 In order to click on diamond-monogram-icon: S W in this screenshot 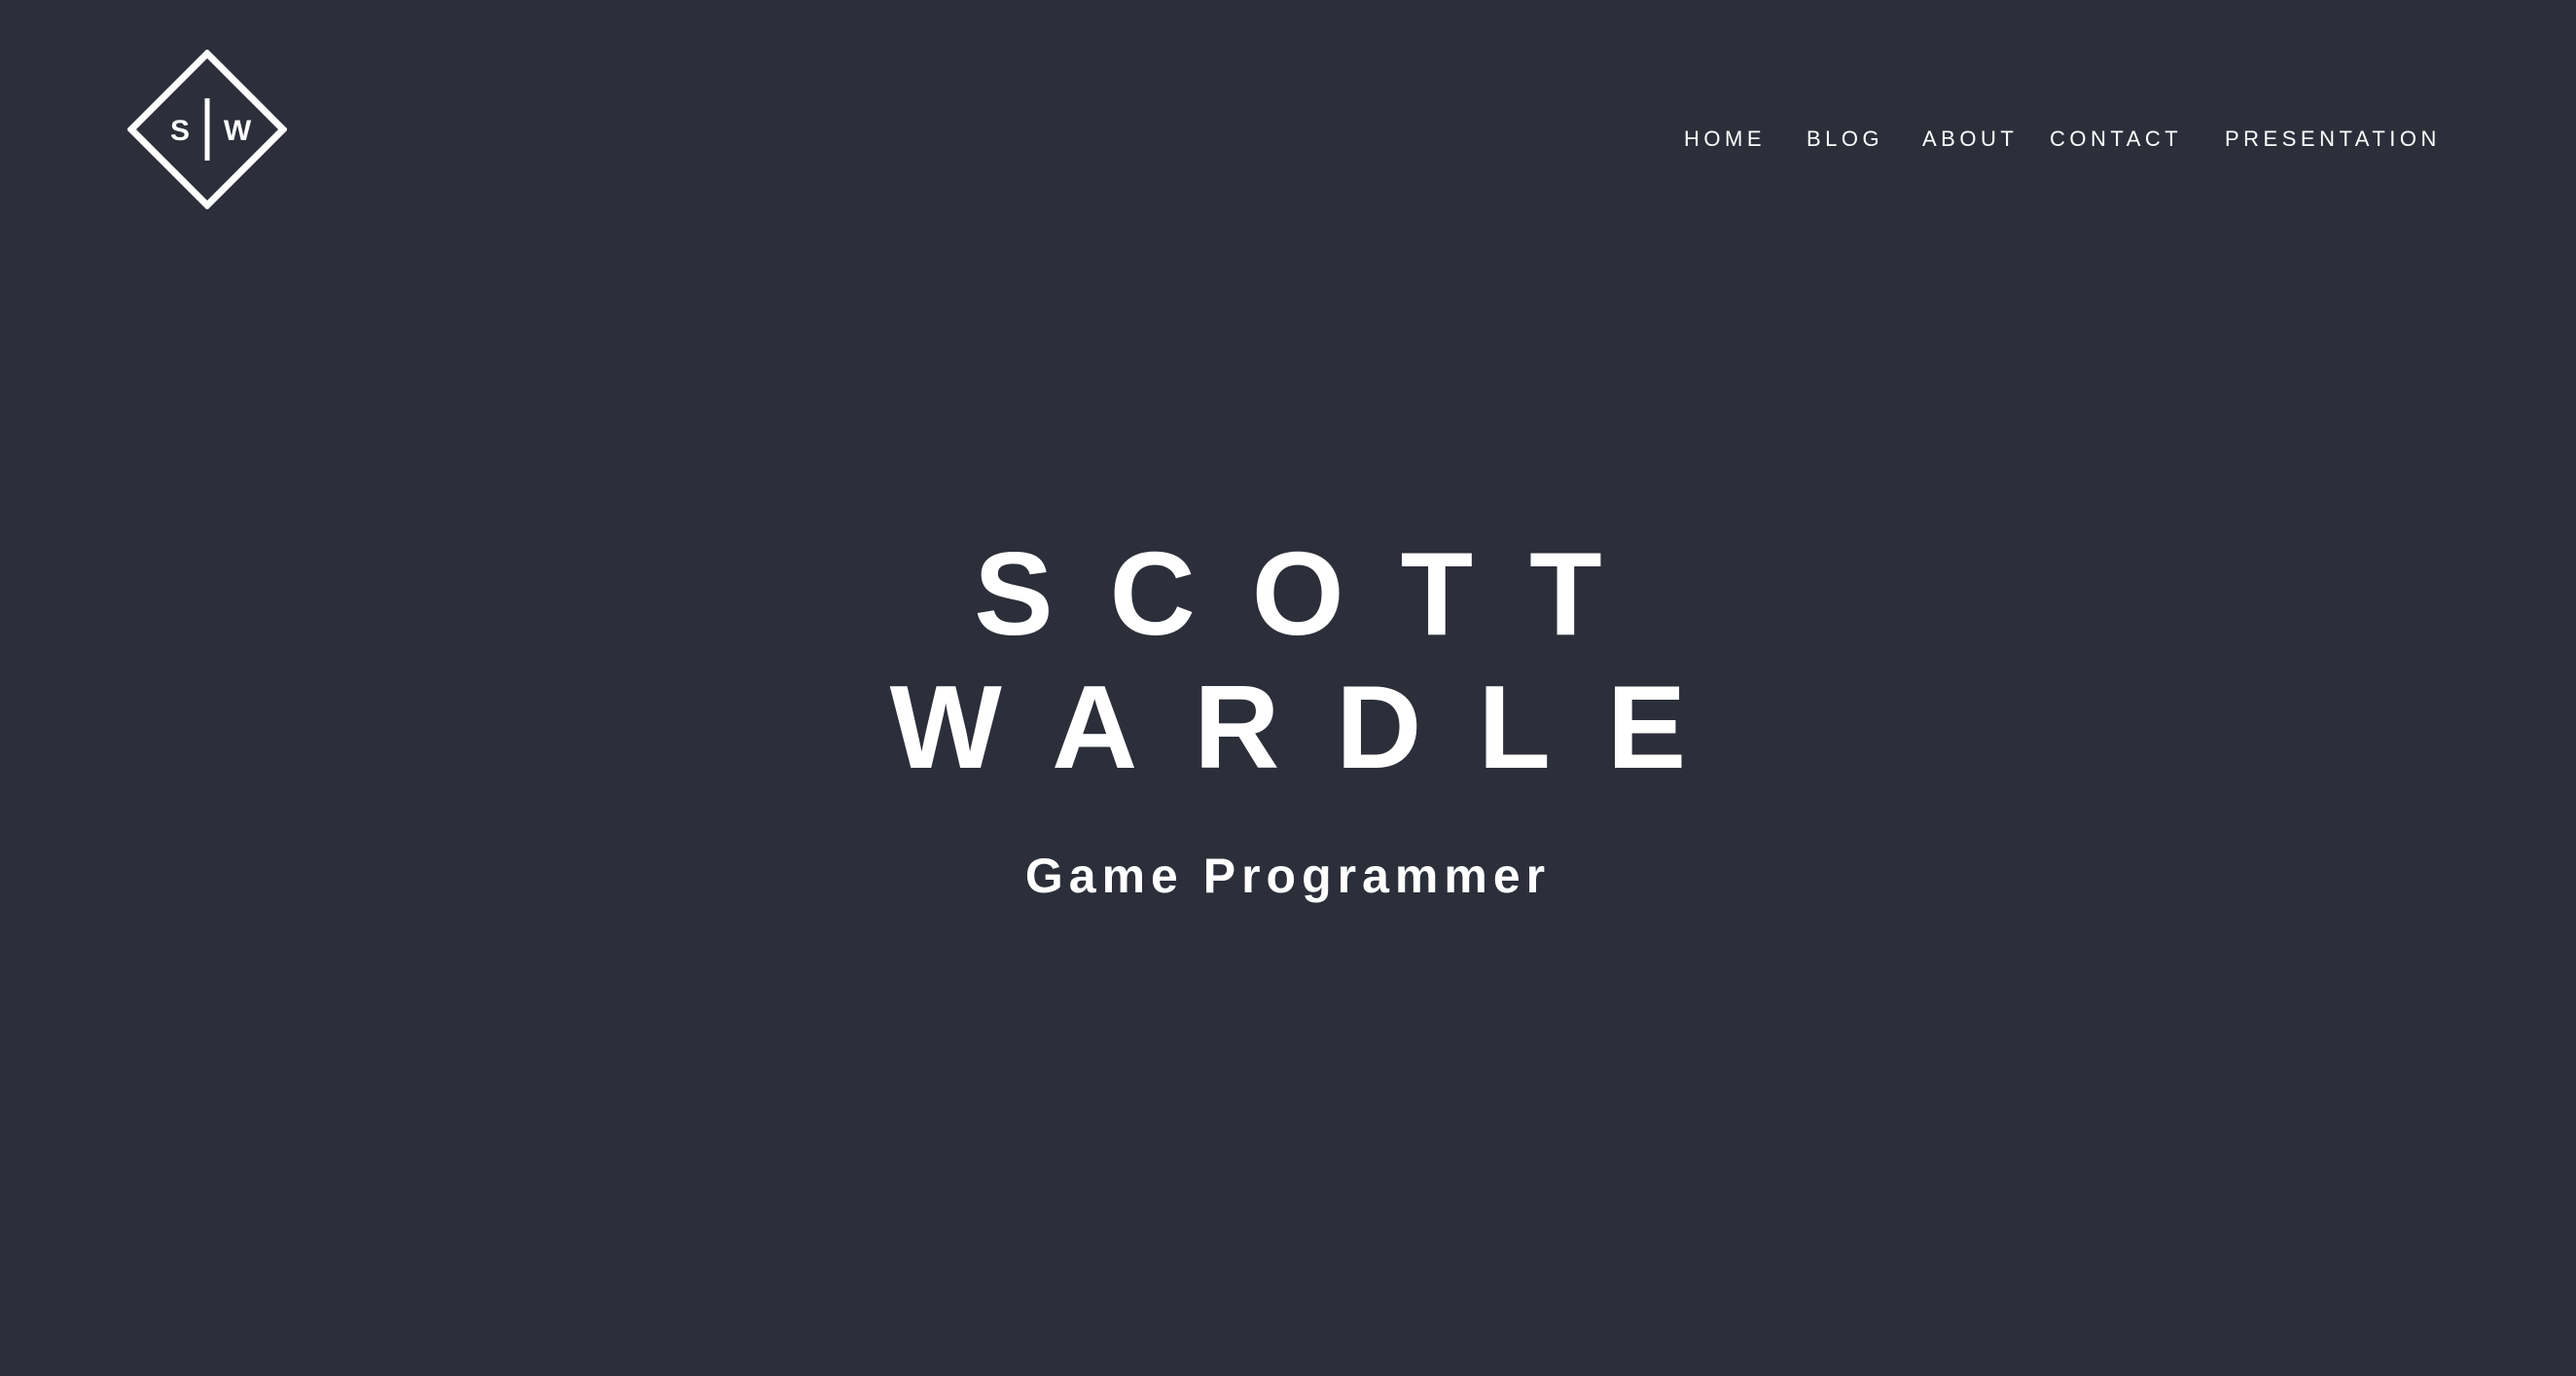, I will do `click(207, 129)`.